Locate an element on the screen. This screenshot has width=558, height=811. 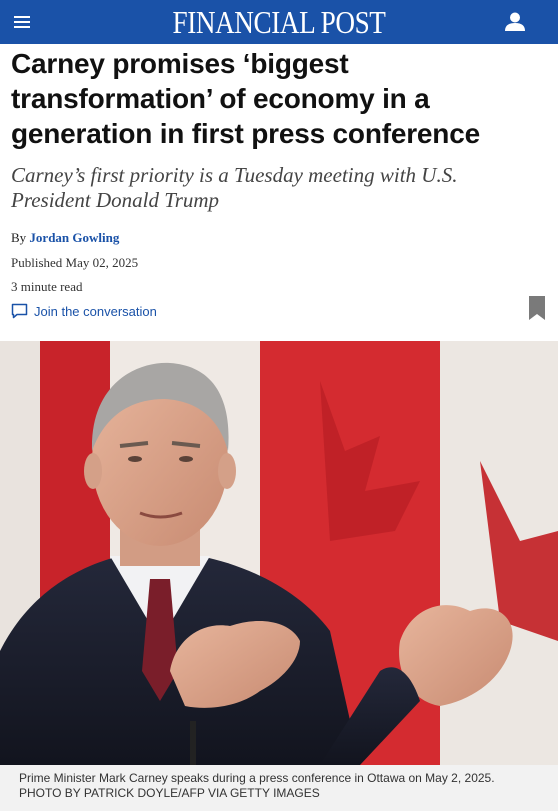
site-logo: FINANCIAL POST is located at coordinates (279, 22).